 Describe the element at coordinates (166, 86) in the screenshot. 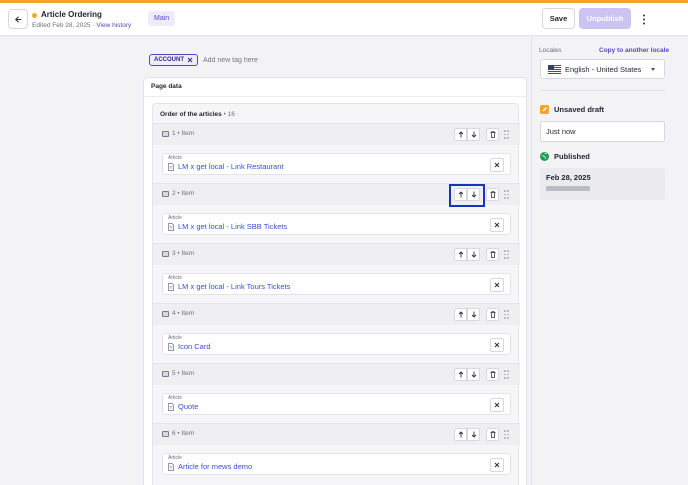

I see `page-data-label: Page data` at that location.